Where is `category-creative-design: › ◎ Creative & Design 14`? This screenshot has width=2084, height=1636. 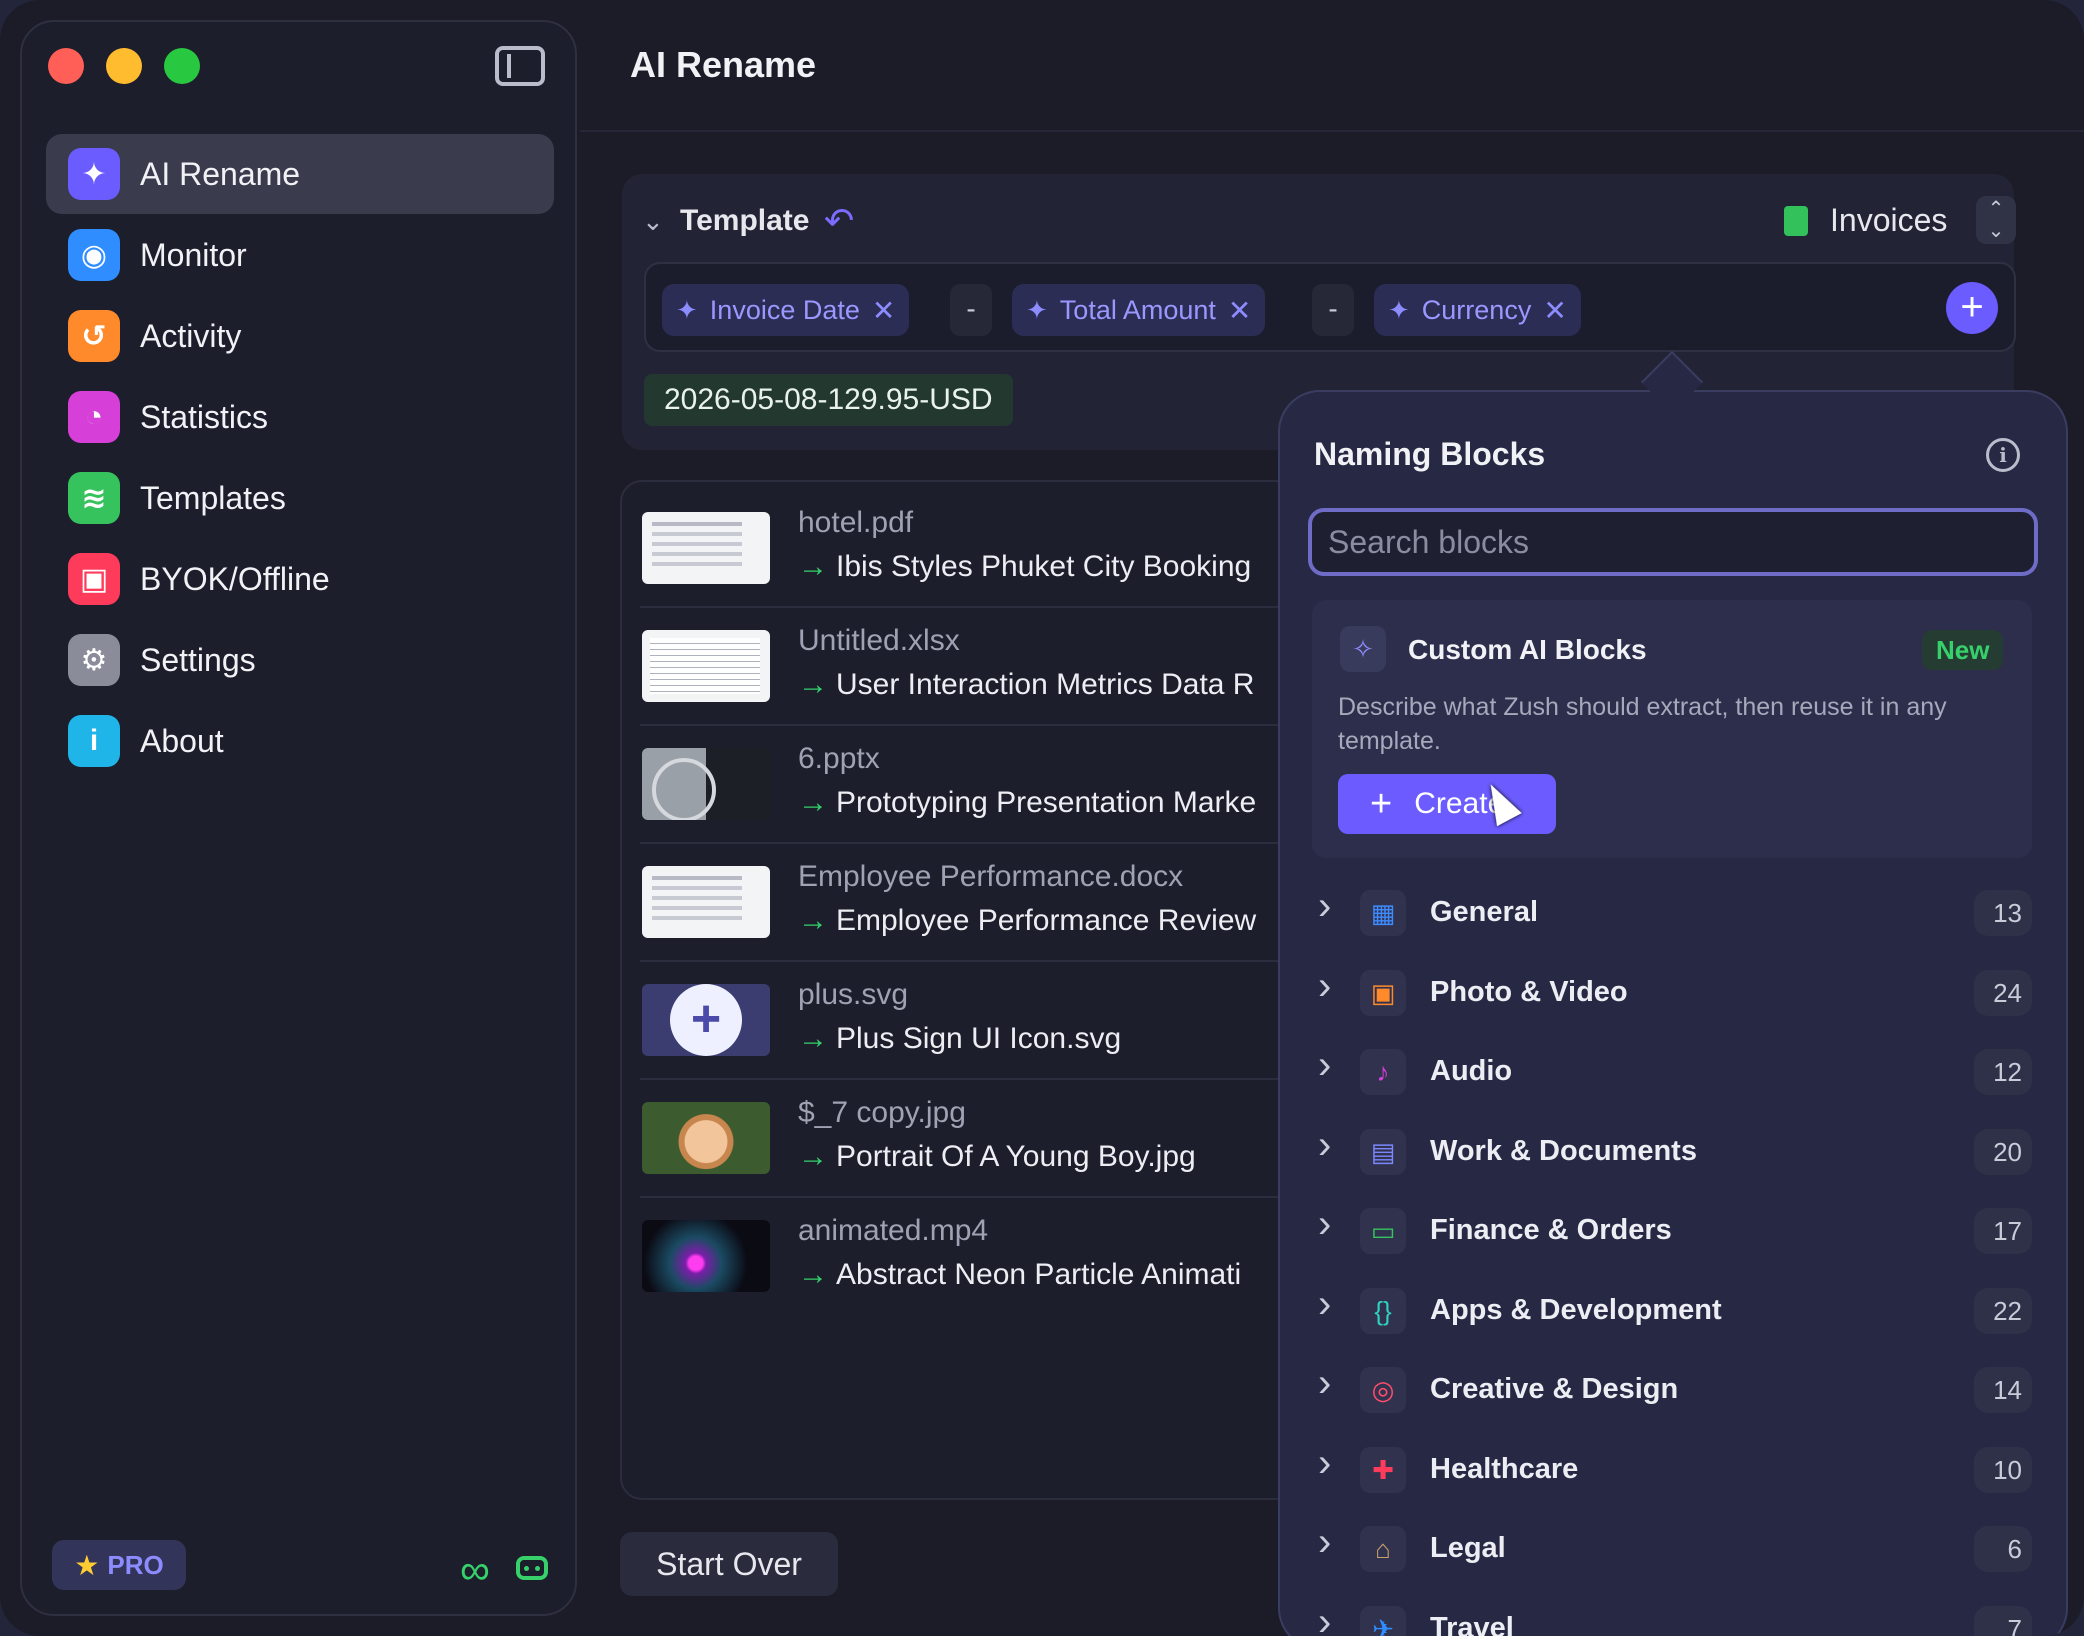
category-creative-design: › ◎ Creative & Design 14 is located at coordinates (1673, 1390).